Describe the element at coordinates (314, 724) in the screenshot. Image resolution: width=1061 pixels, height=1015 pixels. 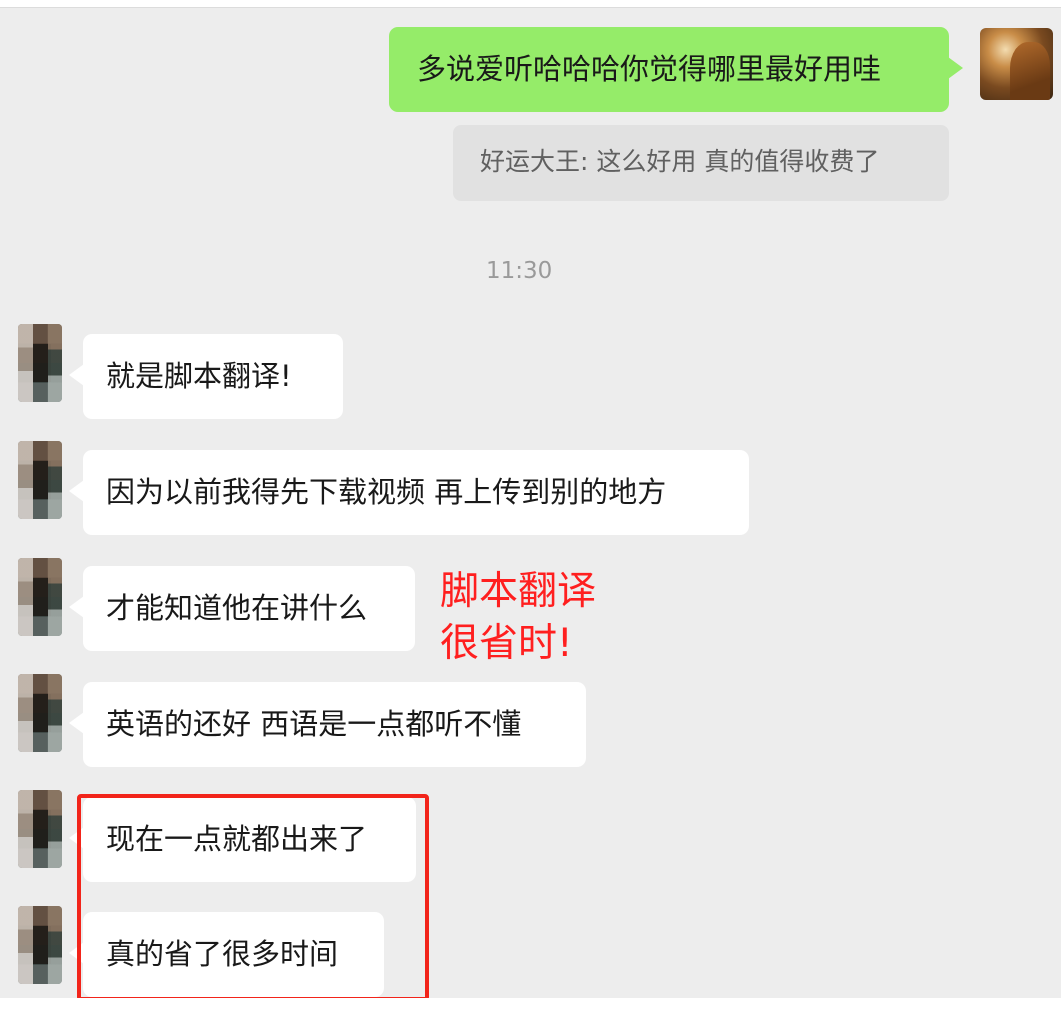
I see `incoming-message-text: 英语的还好 西语是一点都听不懂` at that location.